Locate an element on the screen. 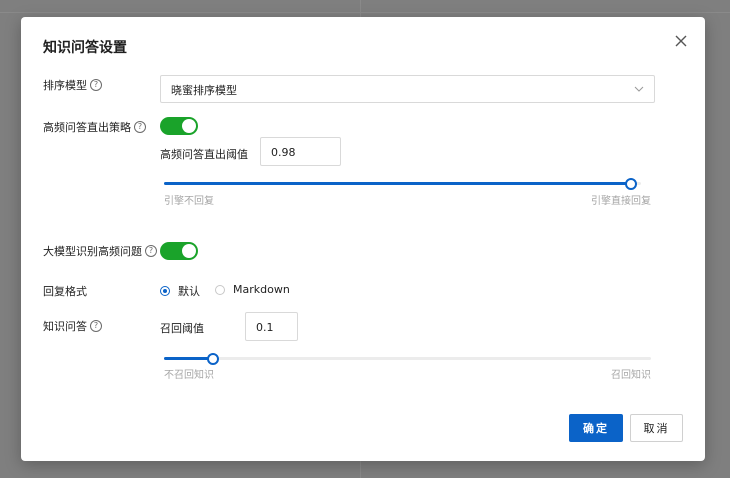 This screenshot has width=730, height=478. slider-max-label: 召回知识 is located at coordinates (631, 375).